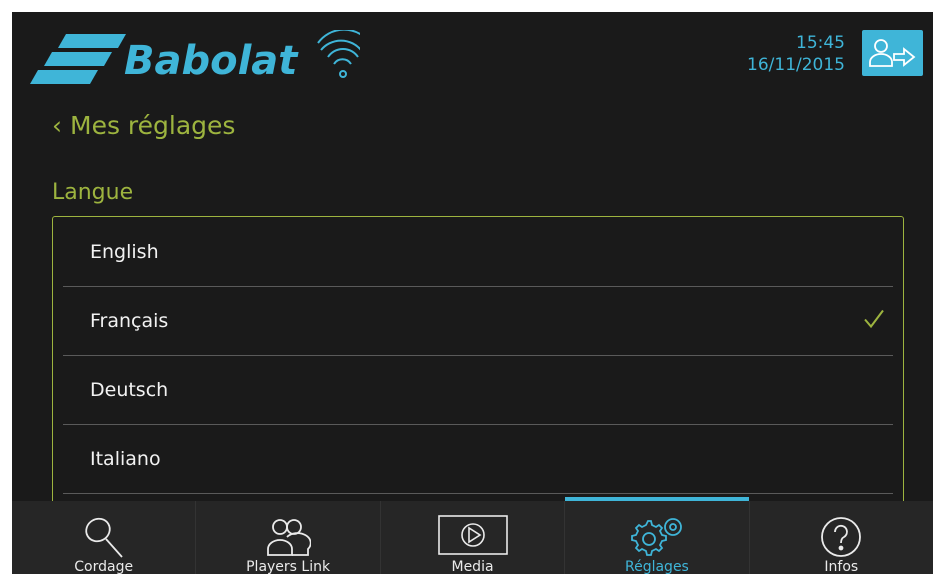 The width and height of the screenshot is (945, 574). I want to click on language-option: English, so click(478, 252).